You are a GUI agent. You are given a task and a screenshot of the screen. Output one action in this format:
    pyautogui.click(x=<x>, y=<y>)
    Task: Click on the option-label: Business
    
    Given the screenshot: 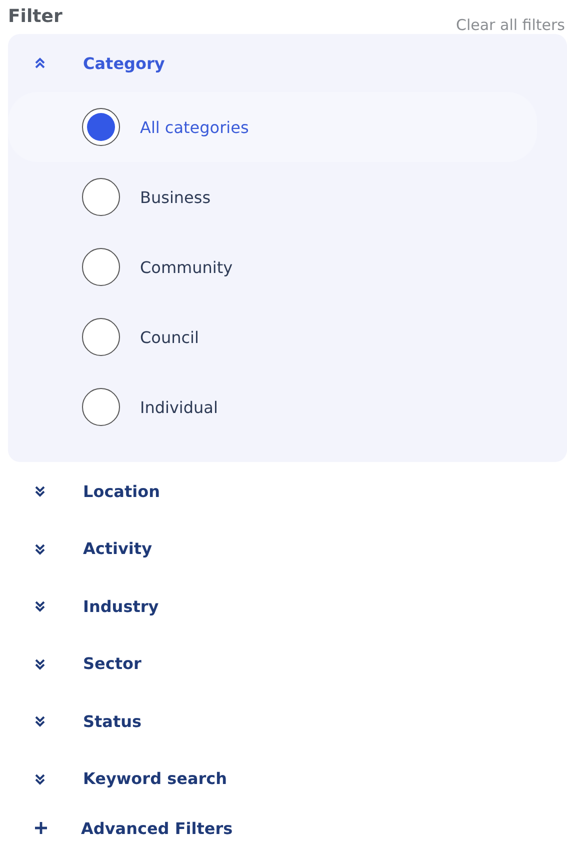 What is the action you would take?
    pyautogui.click(x=175, y=197)
    